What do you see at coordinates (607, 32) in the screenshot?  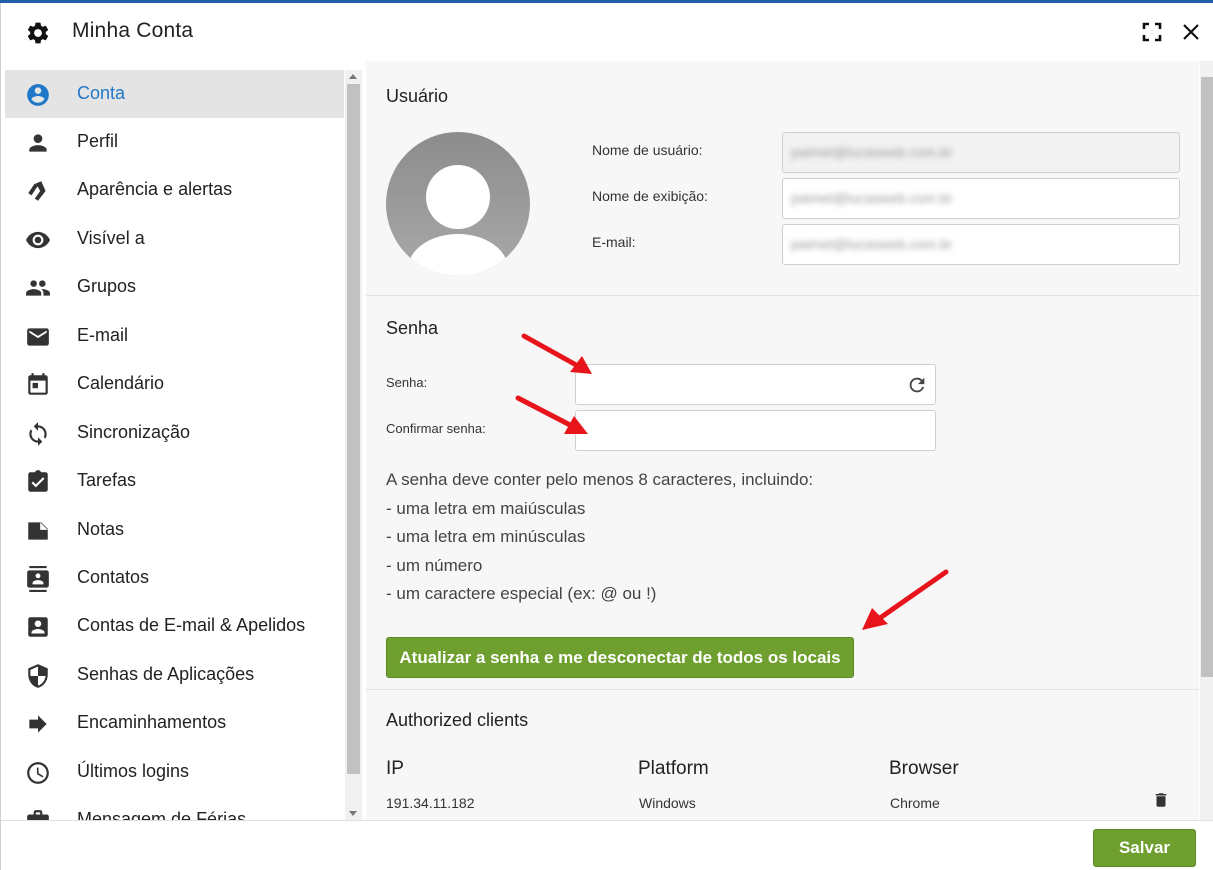 I see `dialog-header: Minha Conta` at bounding box center [607, 32].